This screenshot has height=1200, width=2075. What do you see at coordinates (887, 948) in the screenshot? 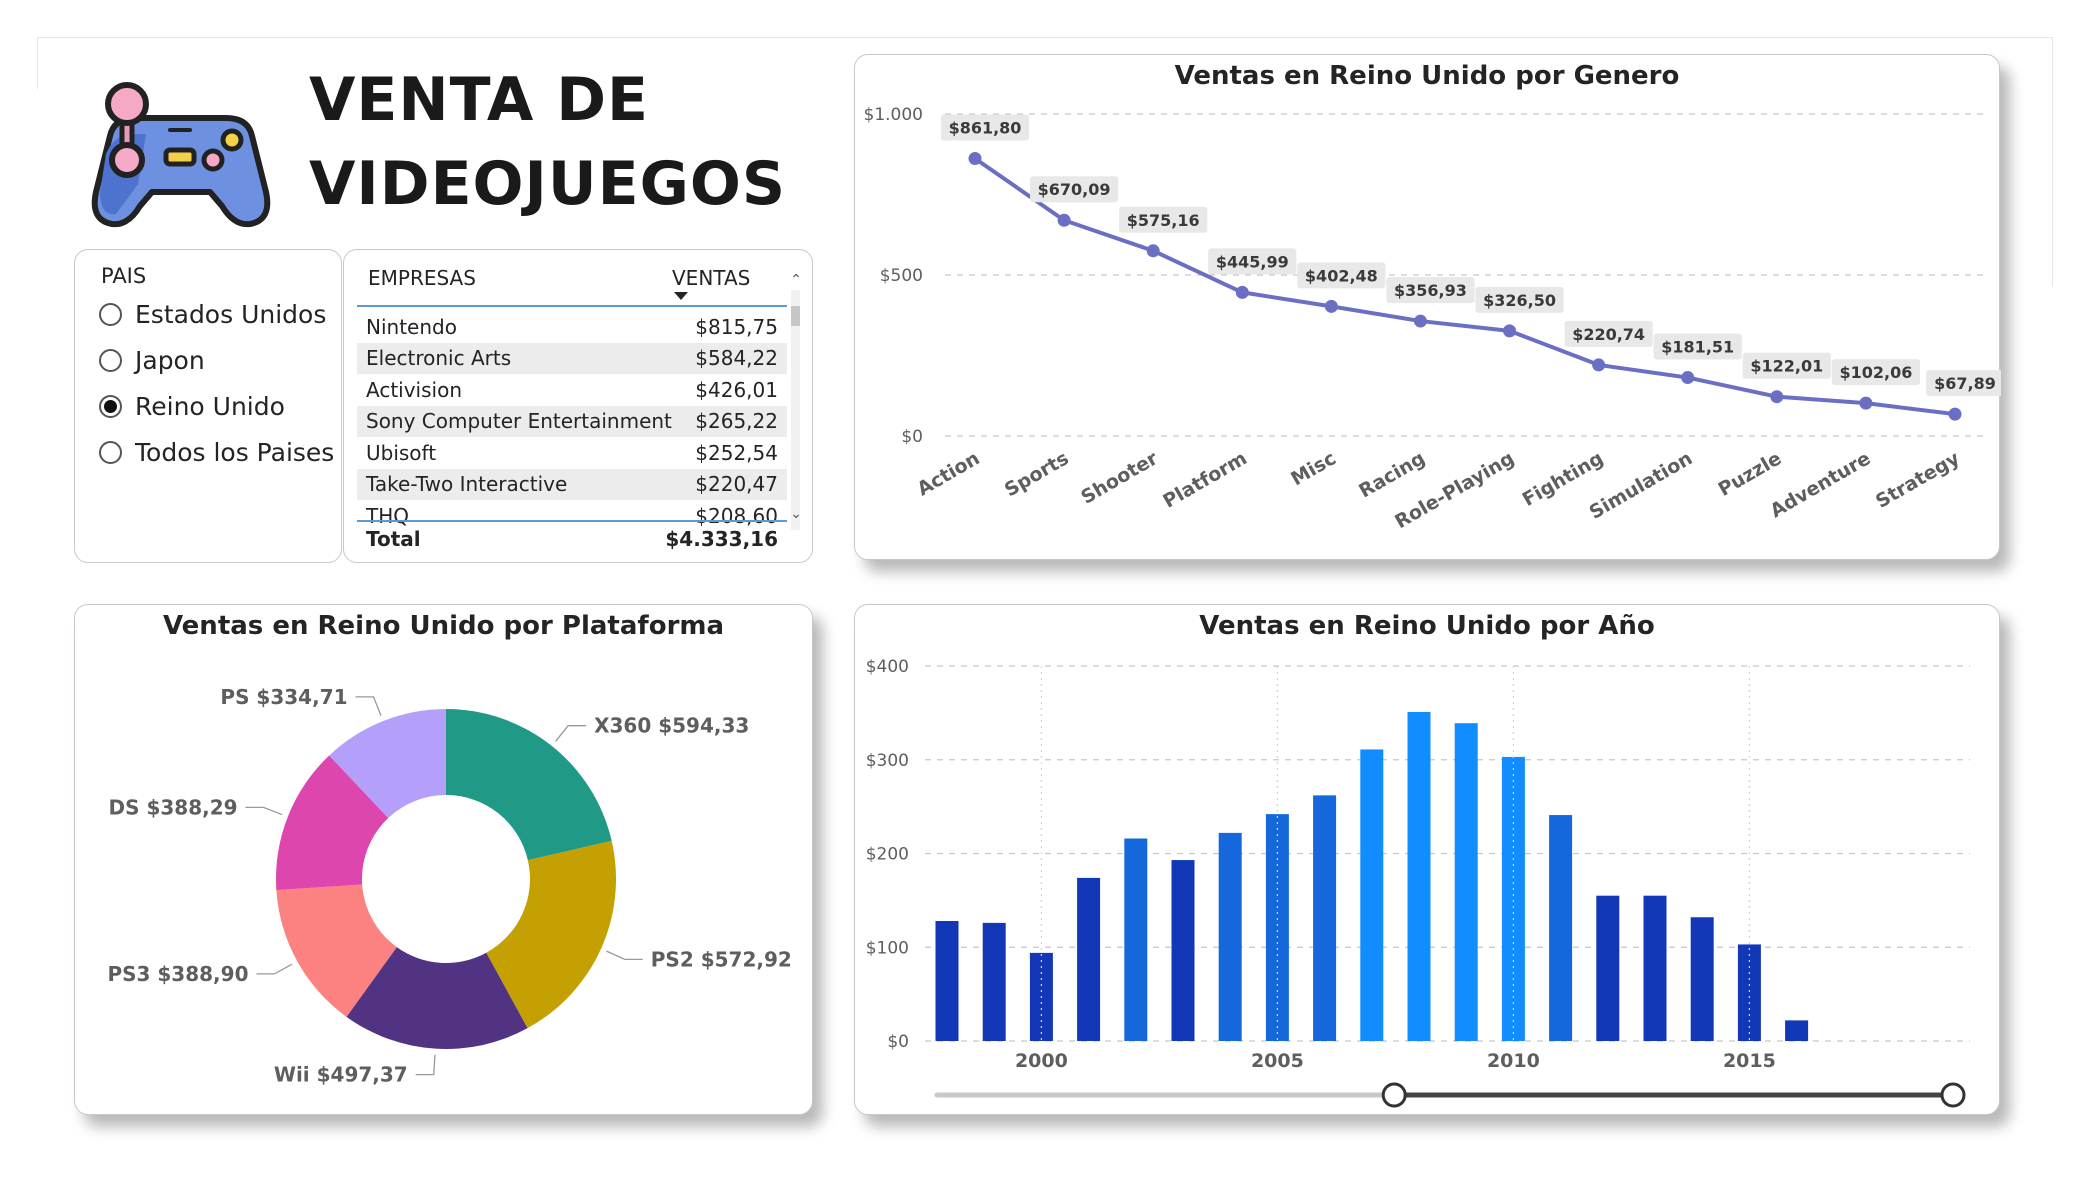
I see `y-tick-label: $100` at bounding box center [887, 948].